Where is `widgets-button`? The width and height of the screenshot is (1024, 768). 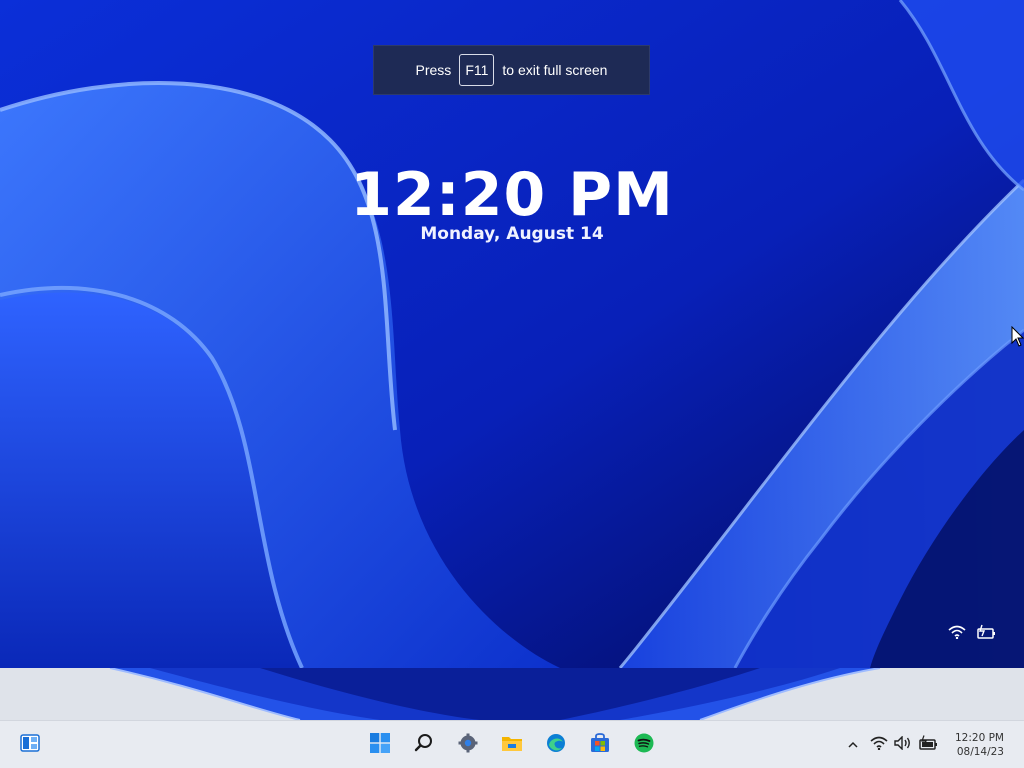
widgets-button is located at coordinates (30, 745).